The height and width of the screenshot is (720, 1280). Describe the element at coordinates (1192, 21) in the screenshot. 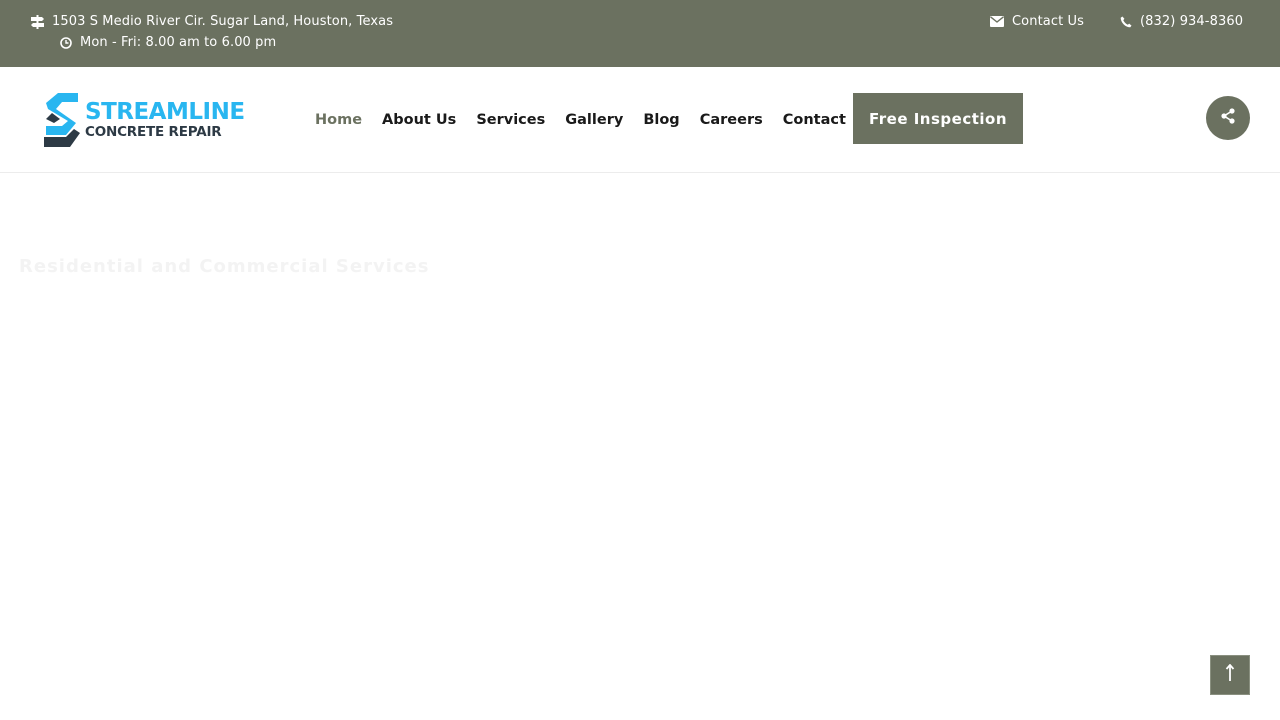

I see `phone-number: (832) 934-8360` at that location.